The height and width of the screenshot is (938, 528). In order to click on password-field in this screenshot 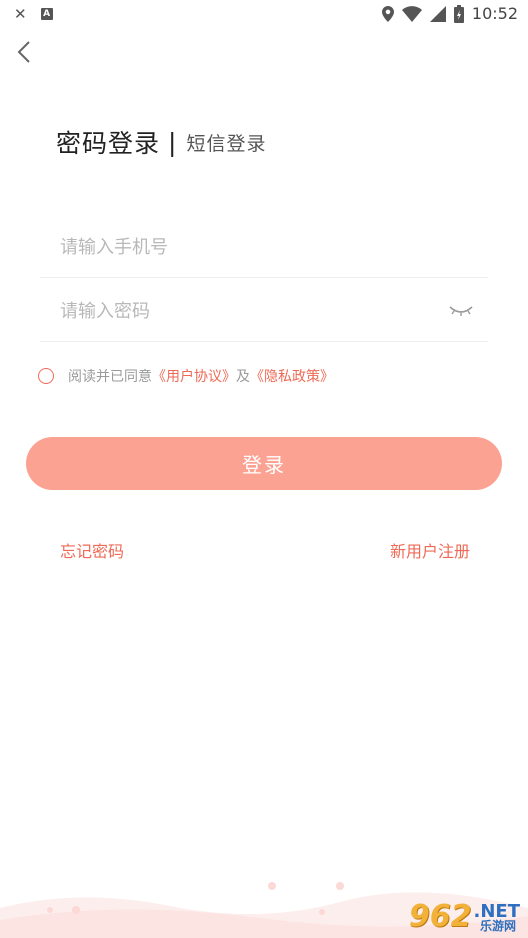, I will do `click(264, 310)`.